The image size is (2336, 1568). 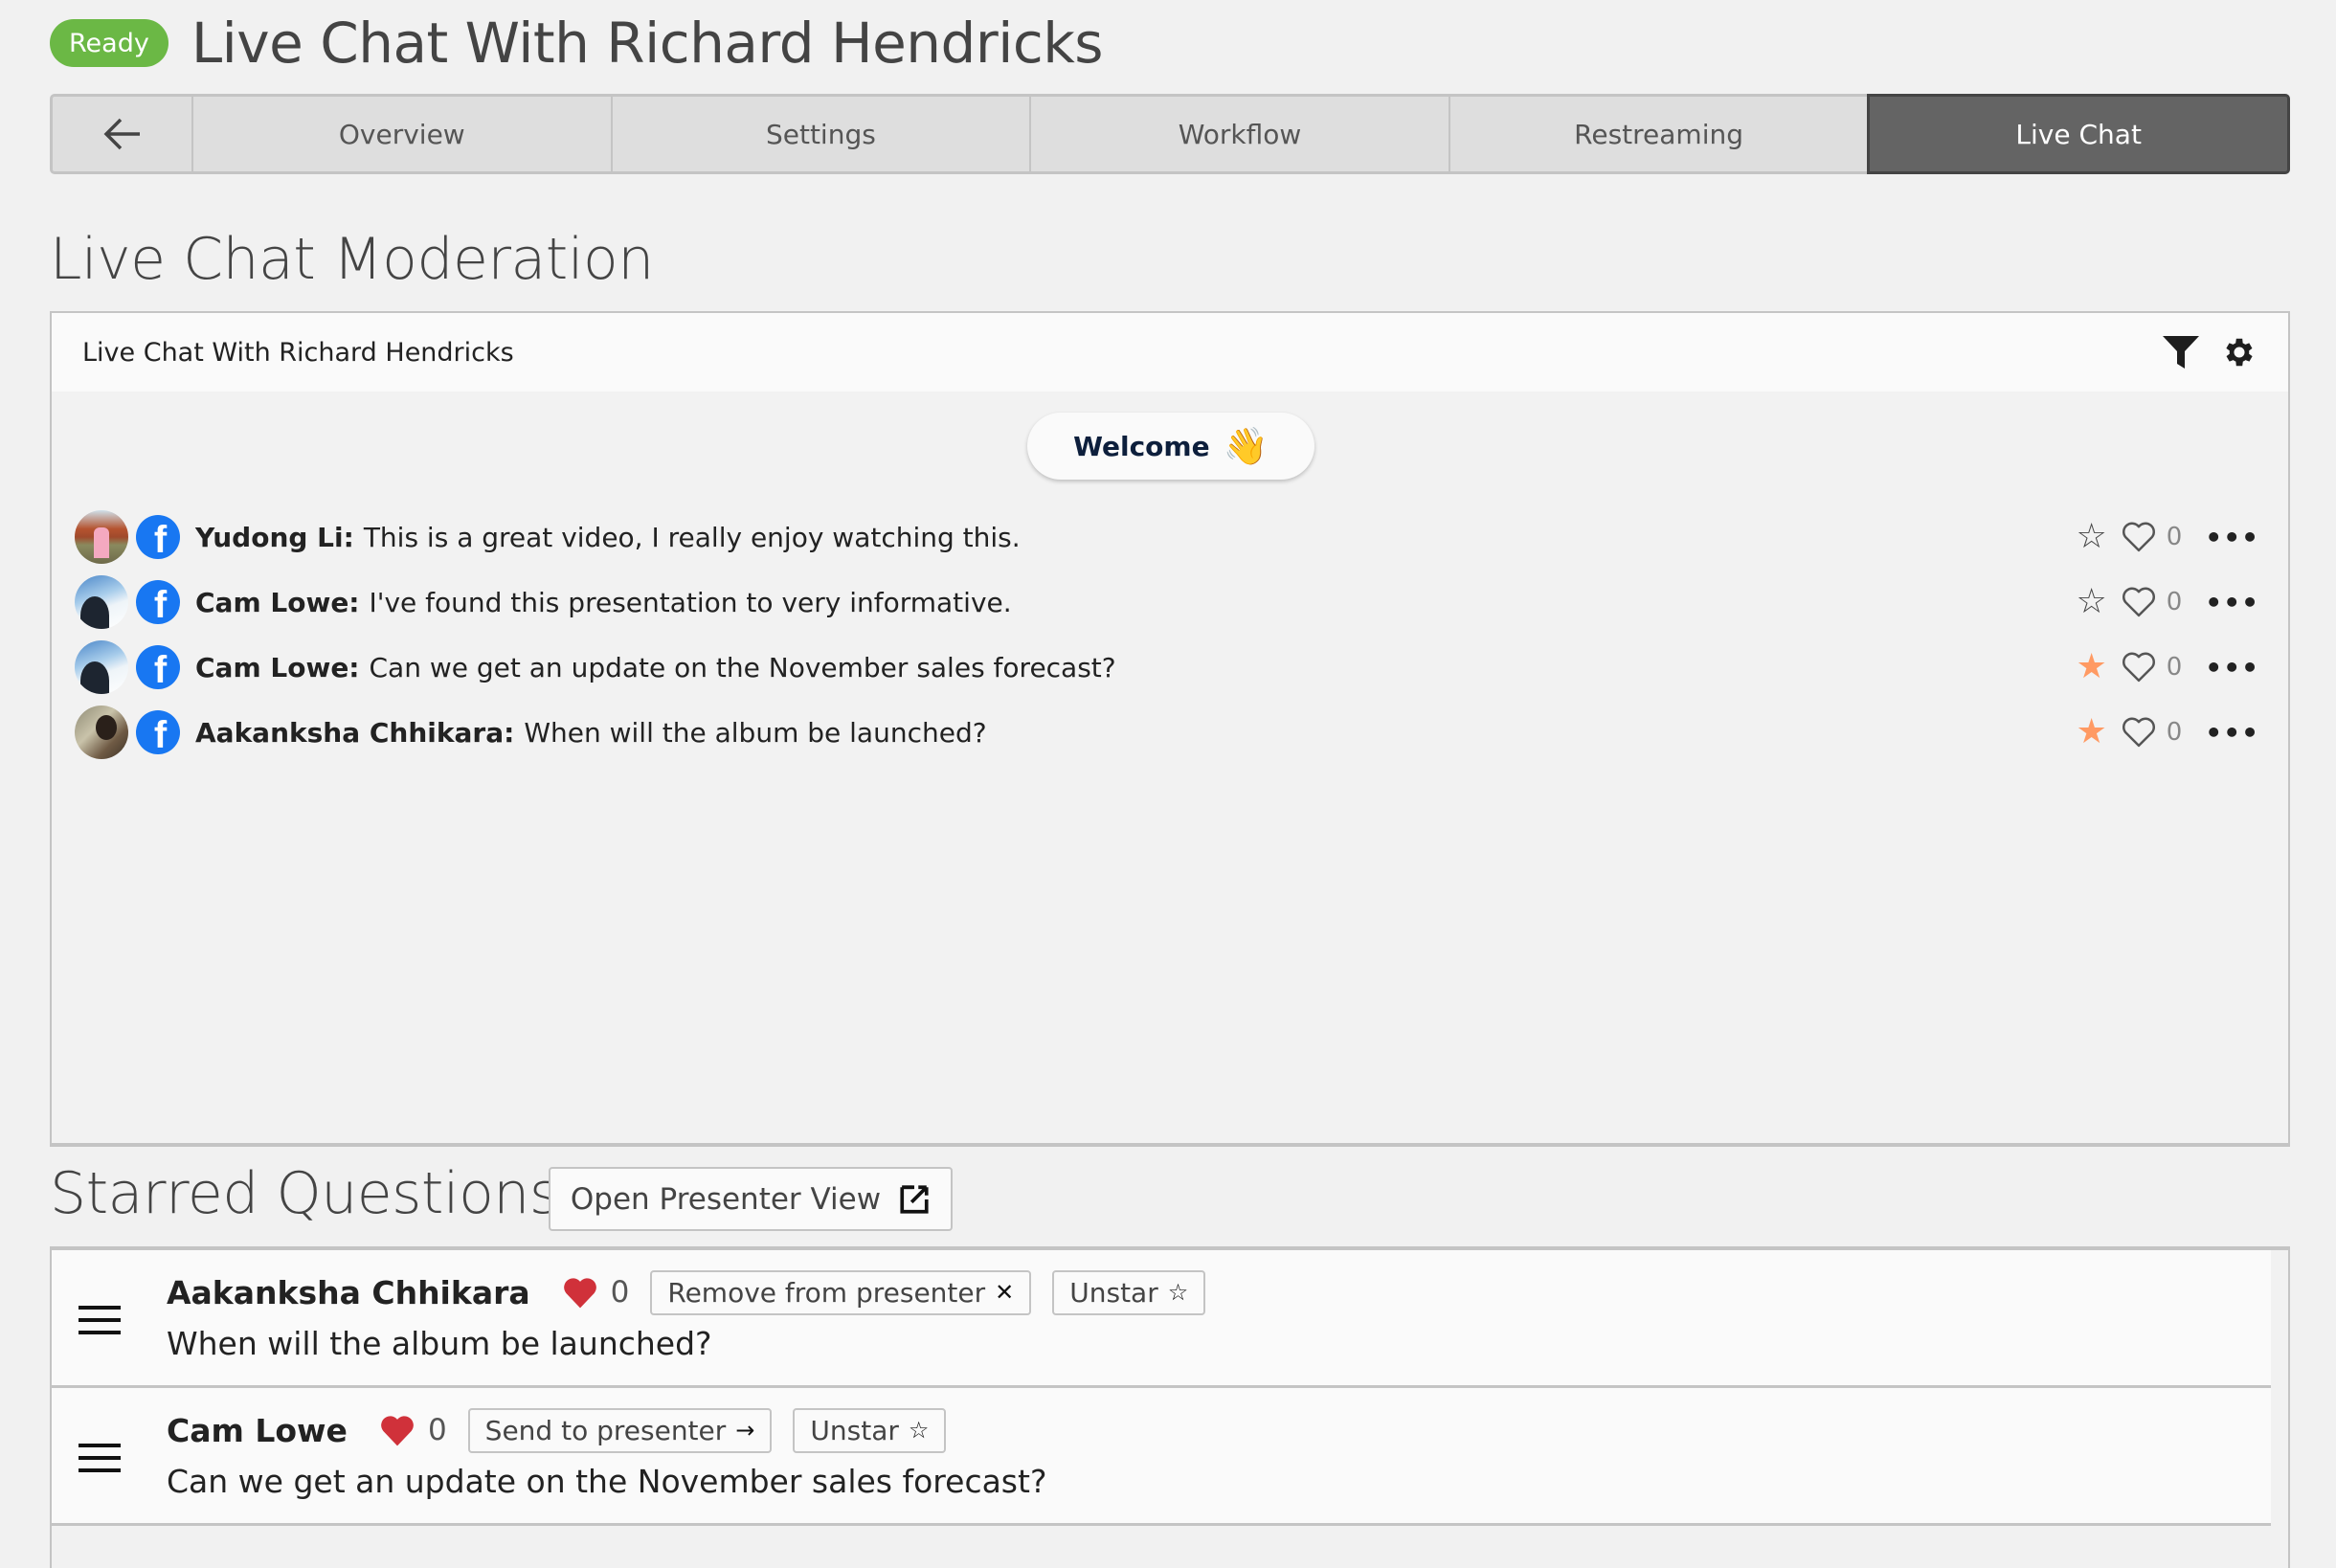 What do you see at coordinates (355, 733) in the screenshot?
I see `message-author: Aakanksha Chhikara:` at bounding box center [355, 733].